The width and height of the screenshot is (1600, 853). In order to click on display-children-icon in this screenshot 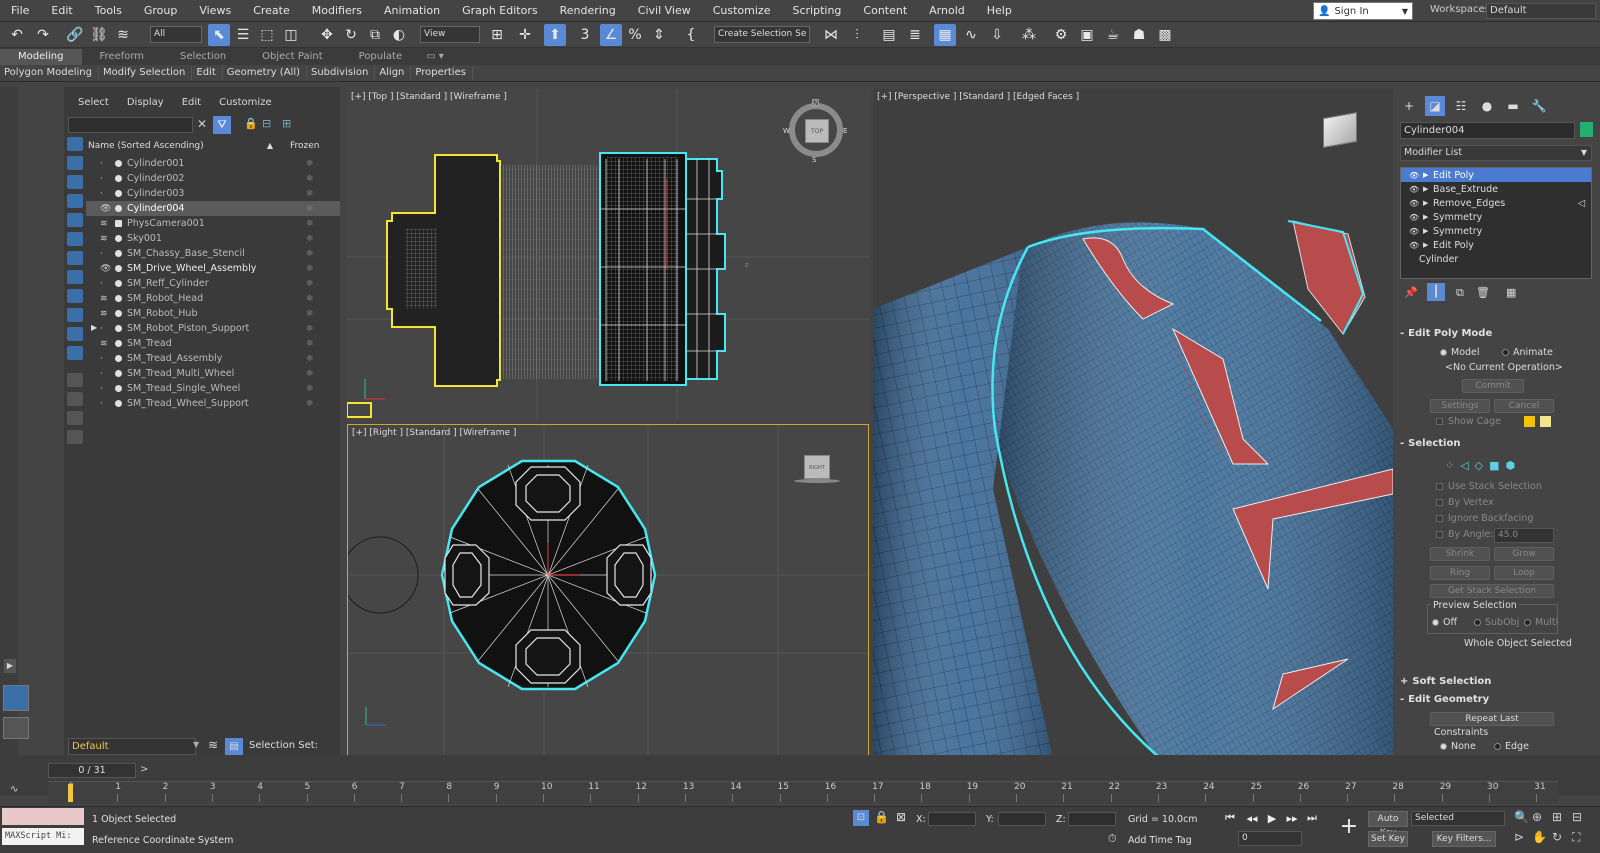, I will do `click(75, 418)`.